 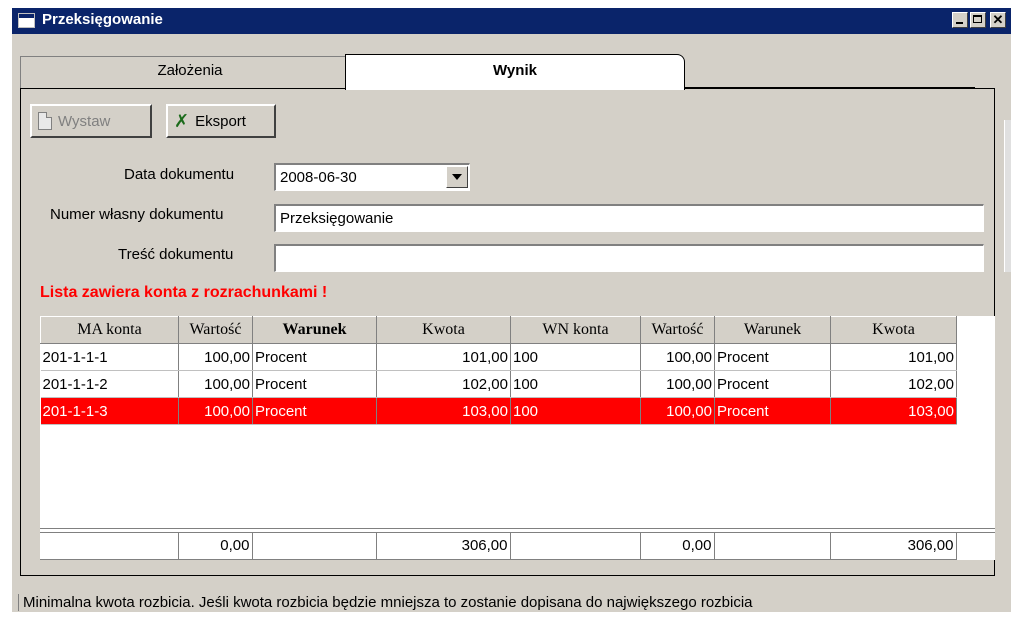 I want to click on numer-wlasny-field: Przeksięgowanie, so click(x=629, y=218).